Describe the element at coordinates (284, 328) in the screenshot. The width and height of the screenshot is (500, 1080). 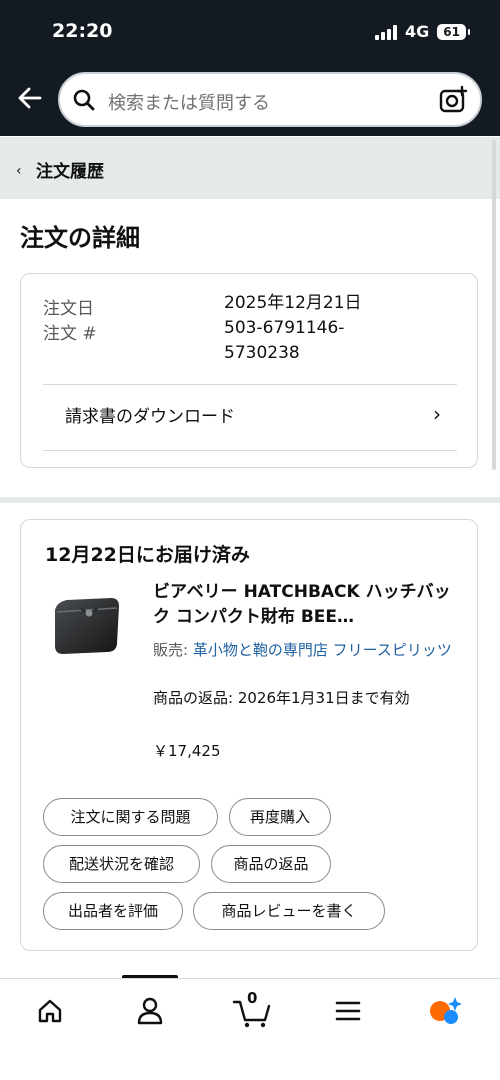
I see `order-number-value-line1: 503-6791146-` at that location.